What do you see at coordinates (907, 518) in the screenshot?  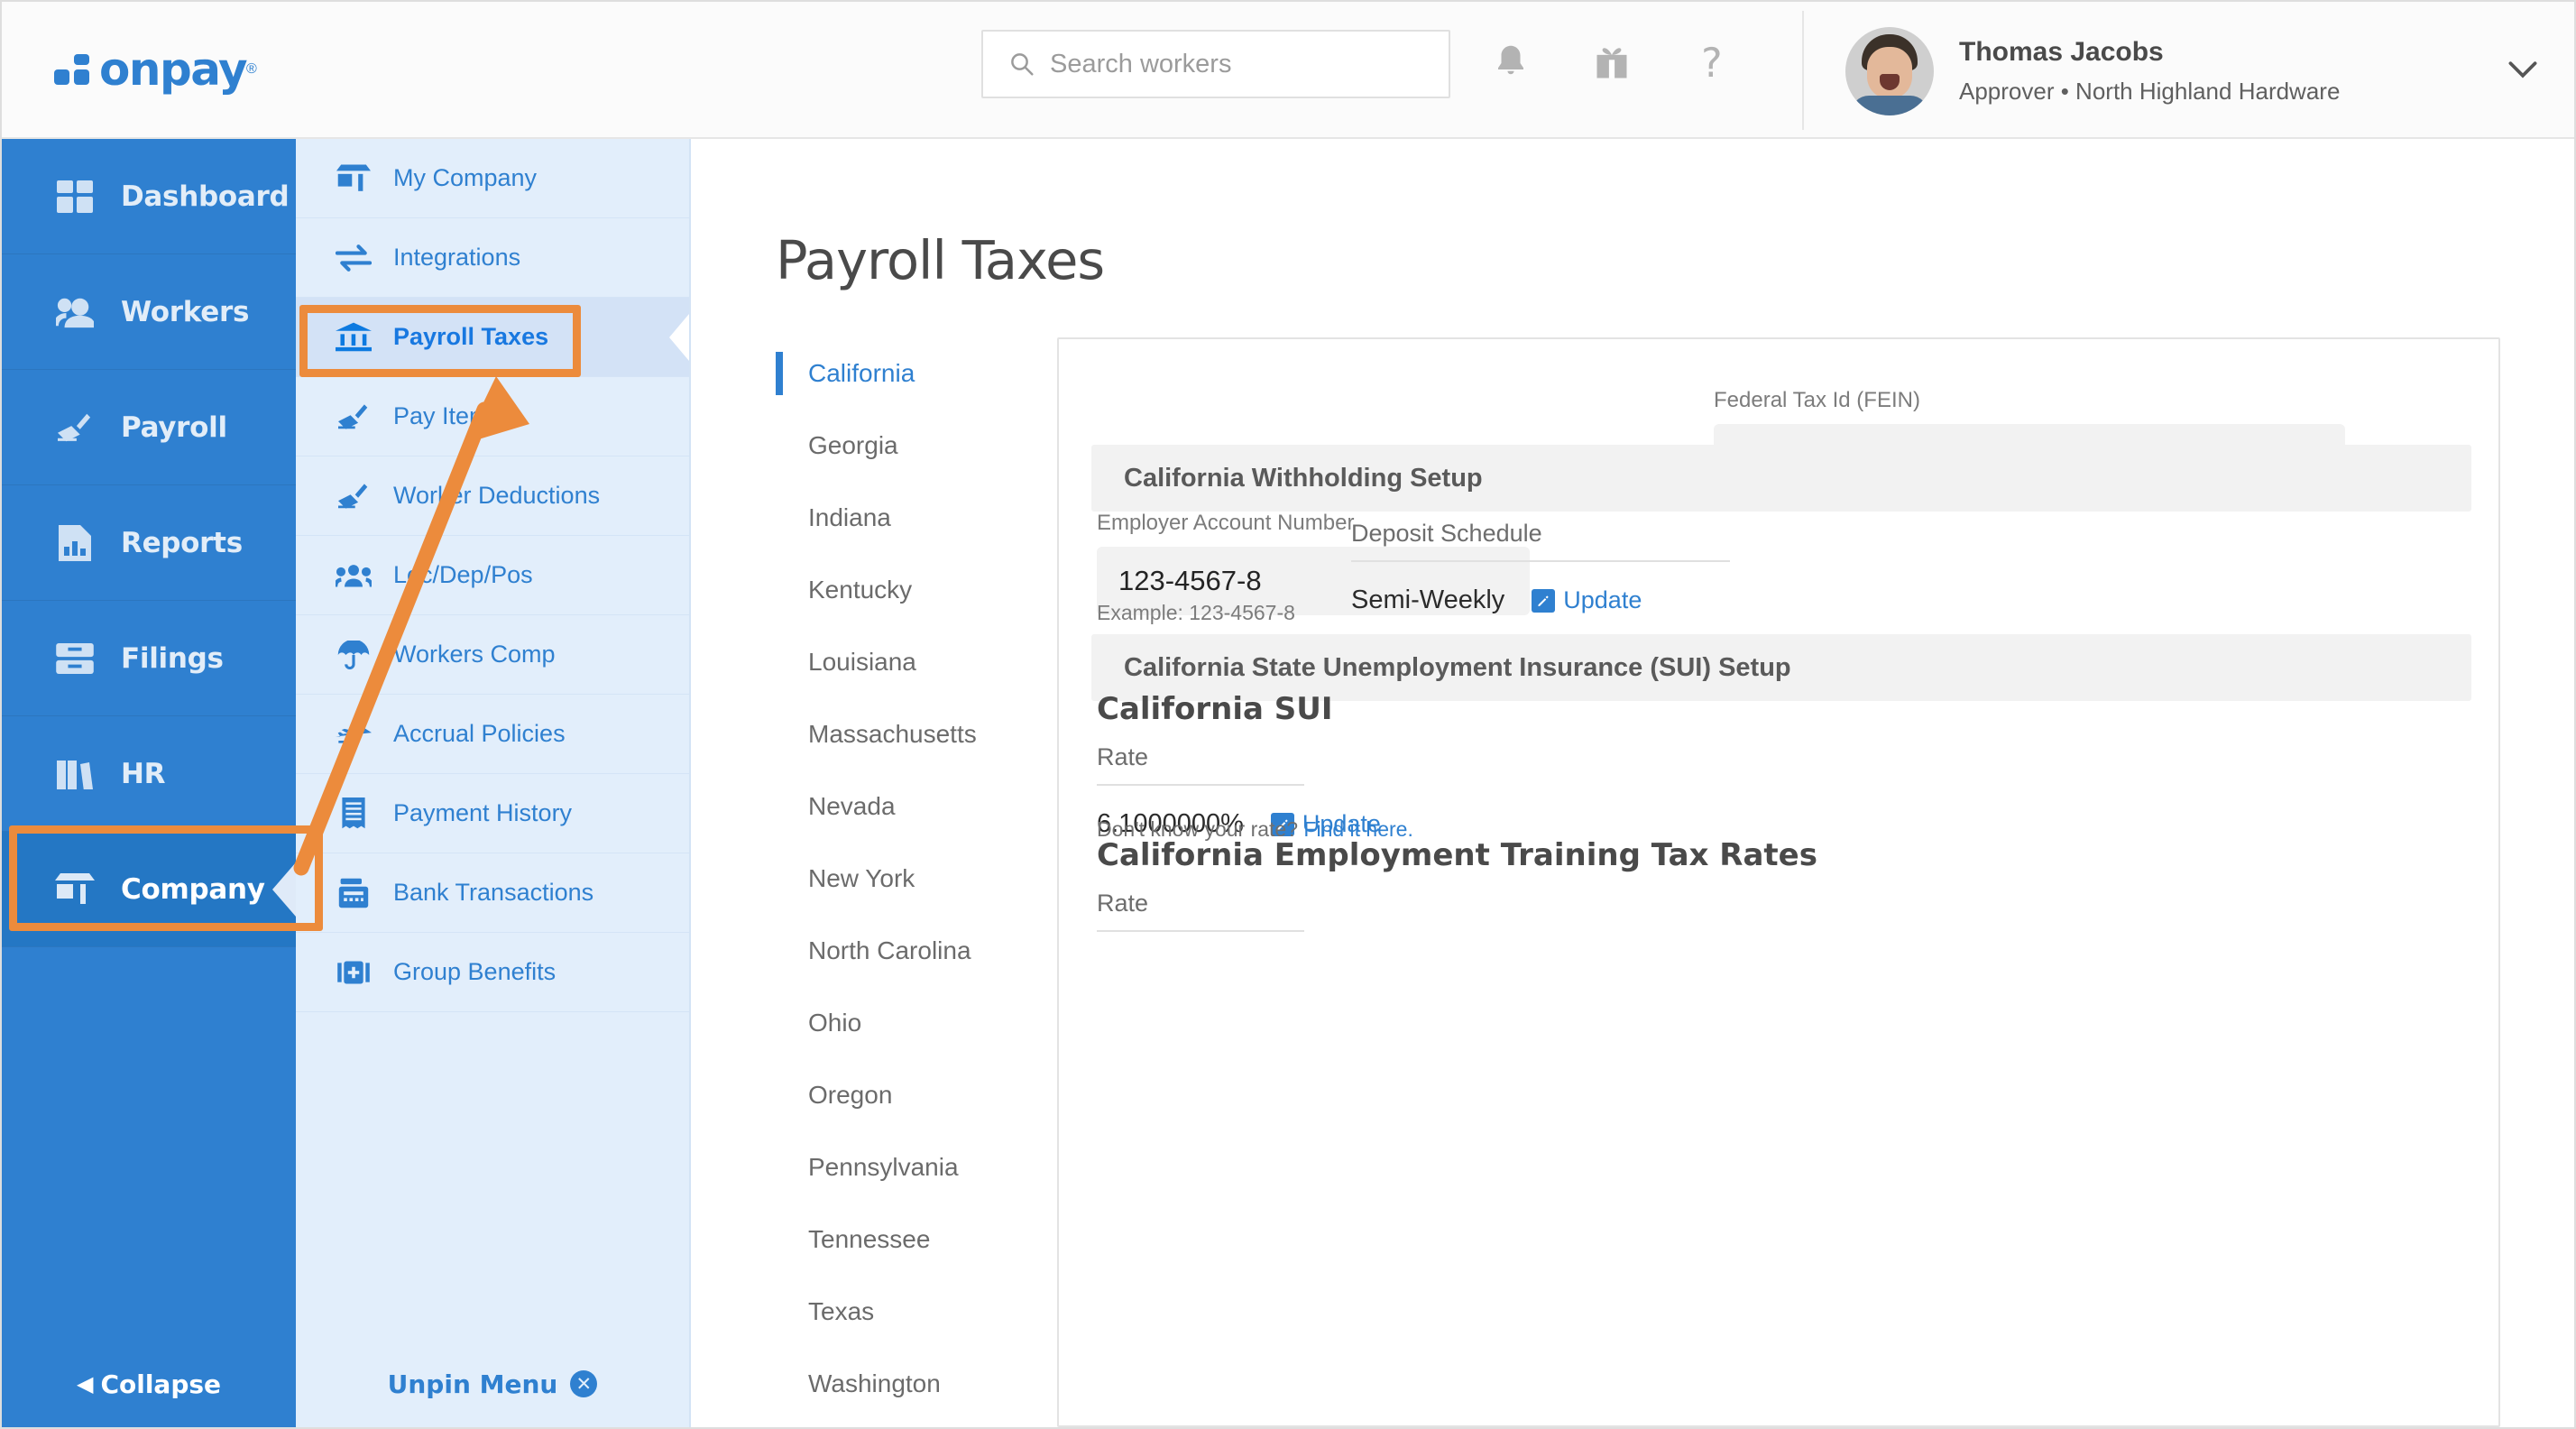 I see `state-item-indiana: Indiana` at bounding box center [907, 518].